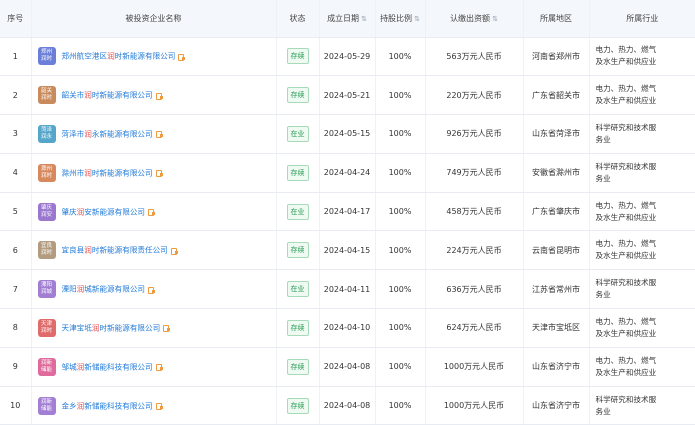  What do you see at coordinates (46, 95) in the screenshot?
I see `company-logo: 韶关 润时` at bounding box center [46, 95].